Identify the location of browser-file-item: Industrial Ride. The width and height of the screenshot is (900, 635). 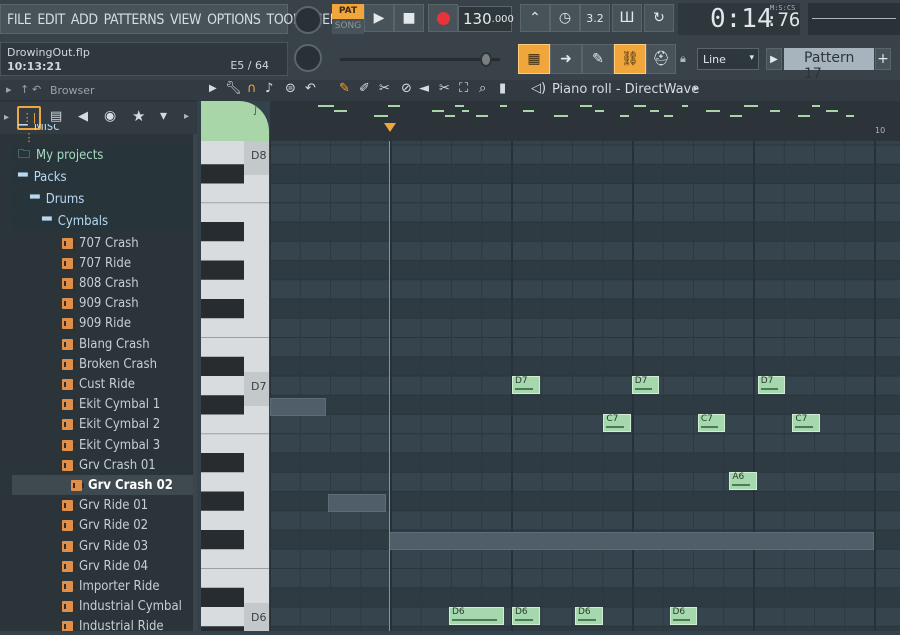
(104, 624).